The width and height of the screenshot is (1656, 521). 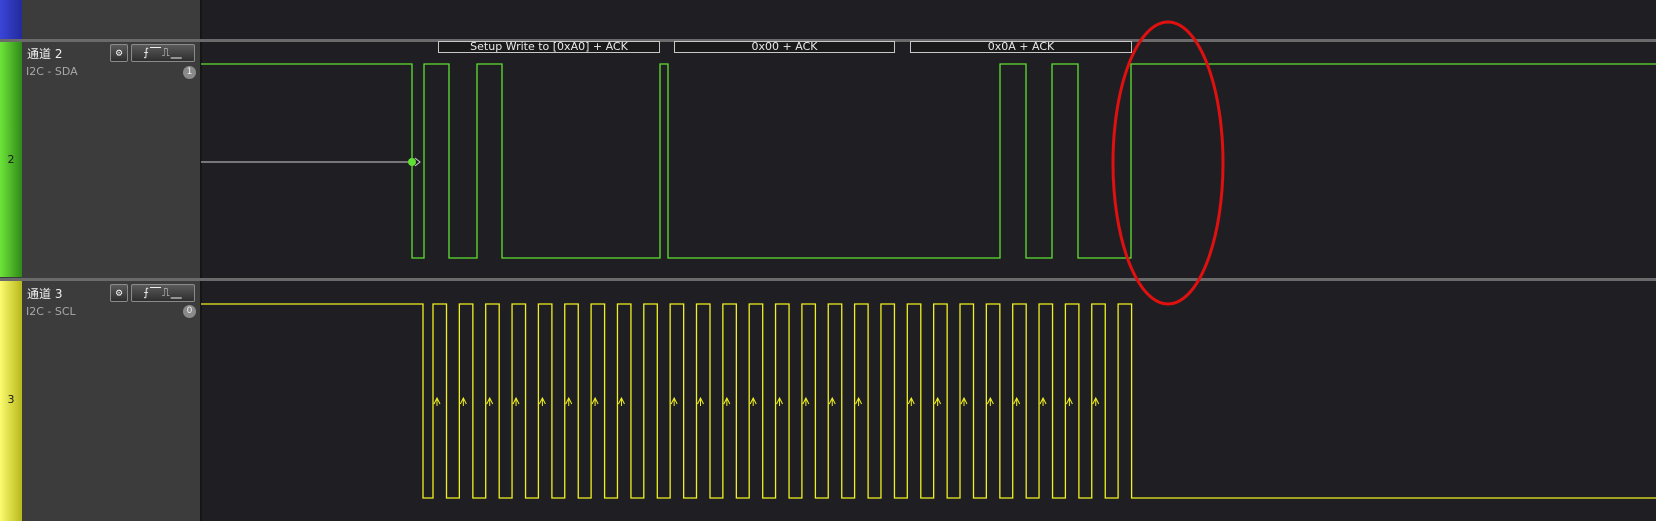 What do you see at coordinates (766, 401) in the screenshot?
I see `scl-rising-edge-markers` at bounding box center [766, 401].